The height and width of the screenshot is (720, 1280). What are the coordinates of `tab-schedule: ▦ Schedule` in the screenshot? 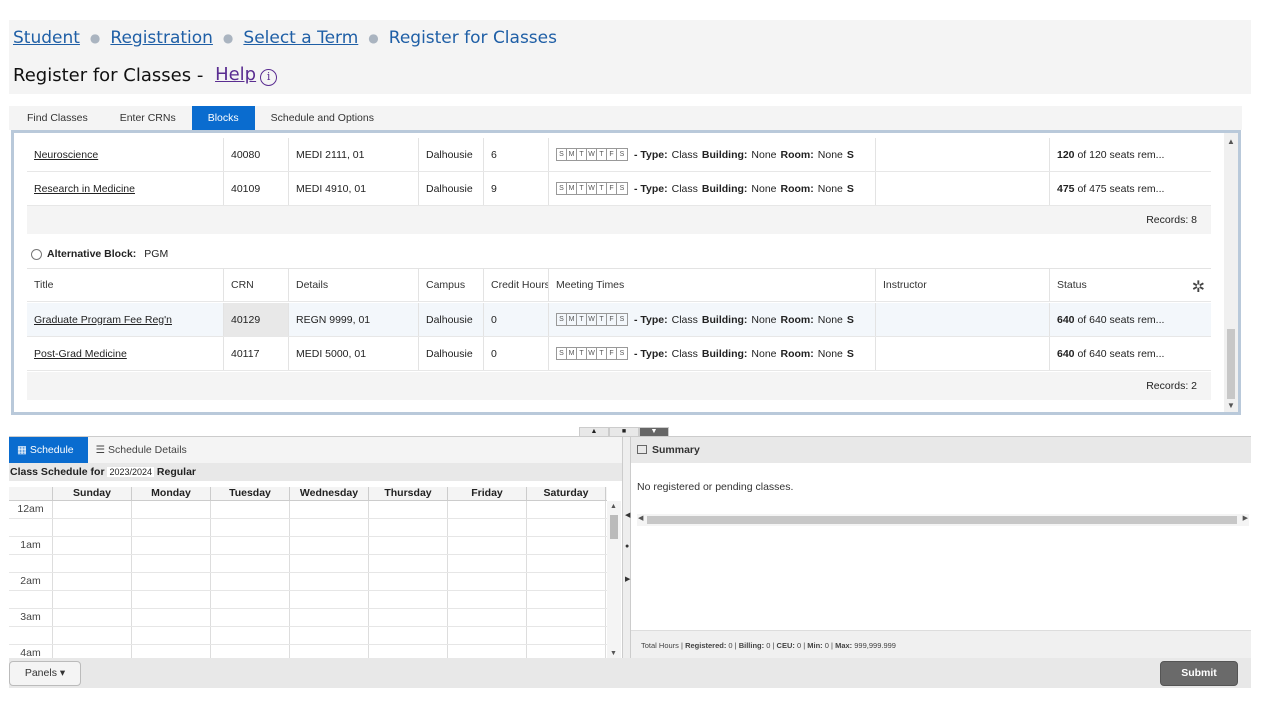 It's located at (48, 450).